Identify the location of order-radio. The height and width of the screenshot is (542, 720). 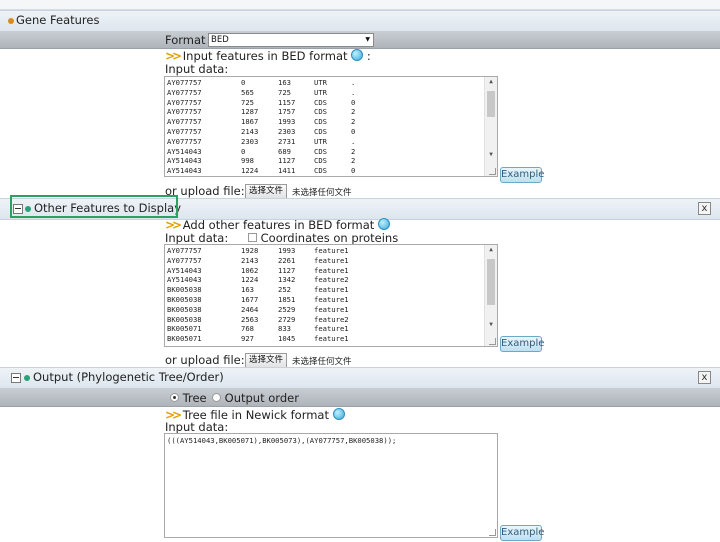
(216, 397).